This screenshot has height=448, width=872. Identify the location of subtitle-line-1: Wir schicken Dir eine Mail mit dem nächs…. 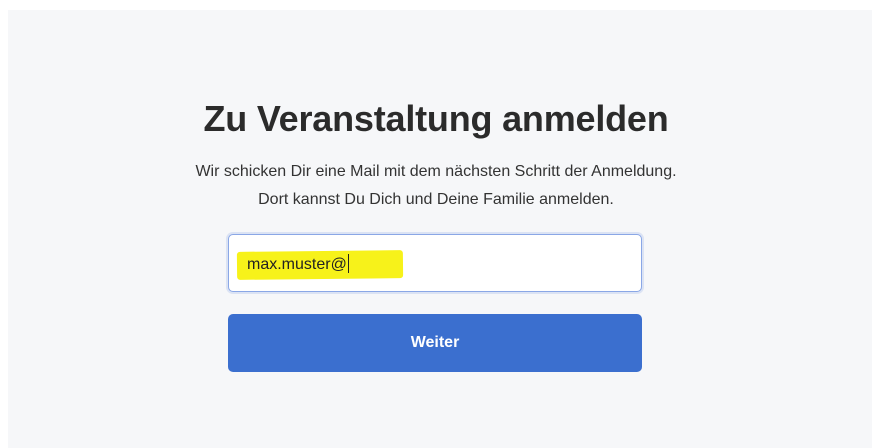
(436, 171).